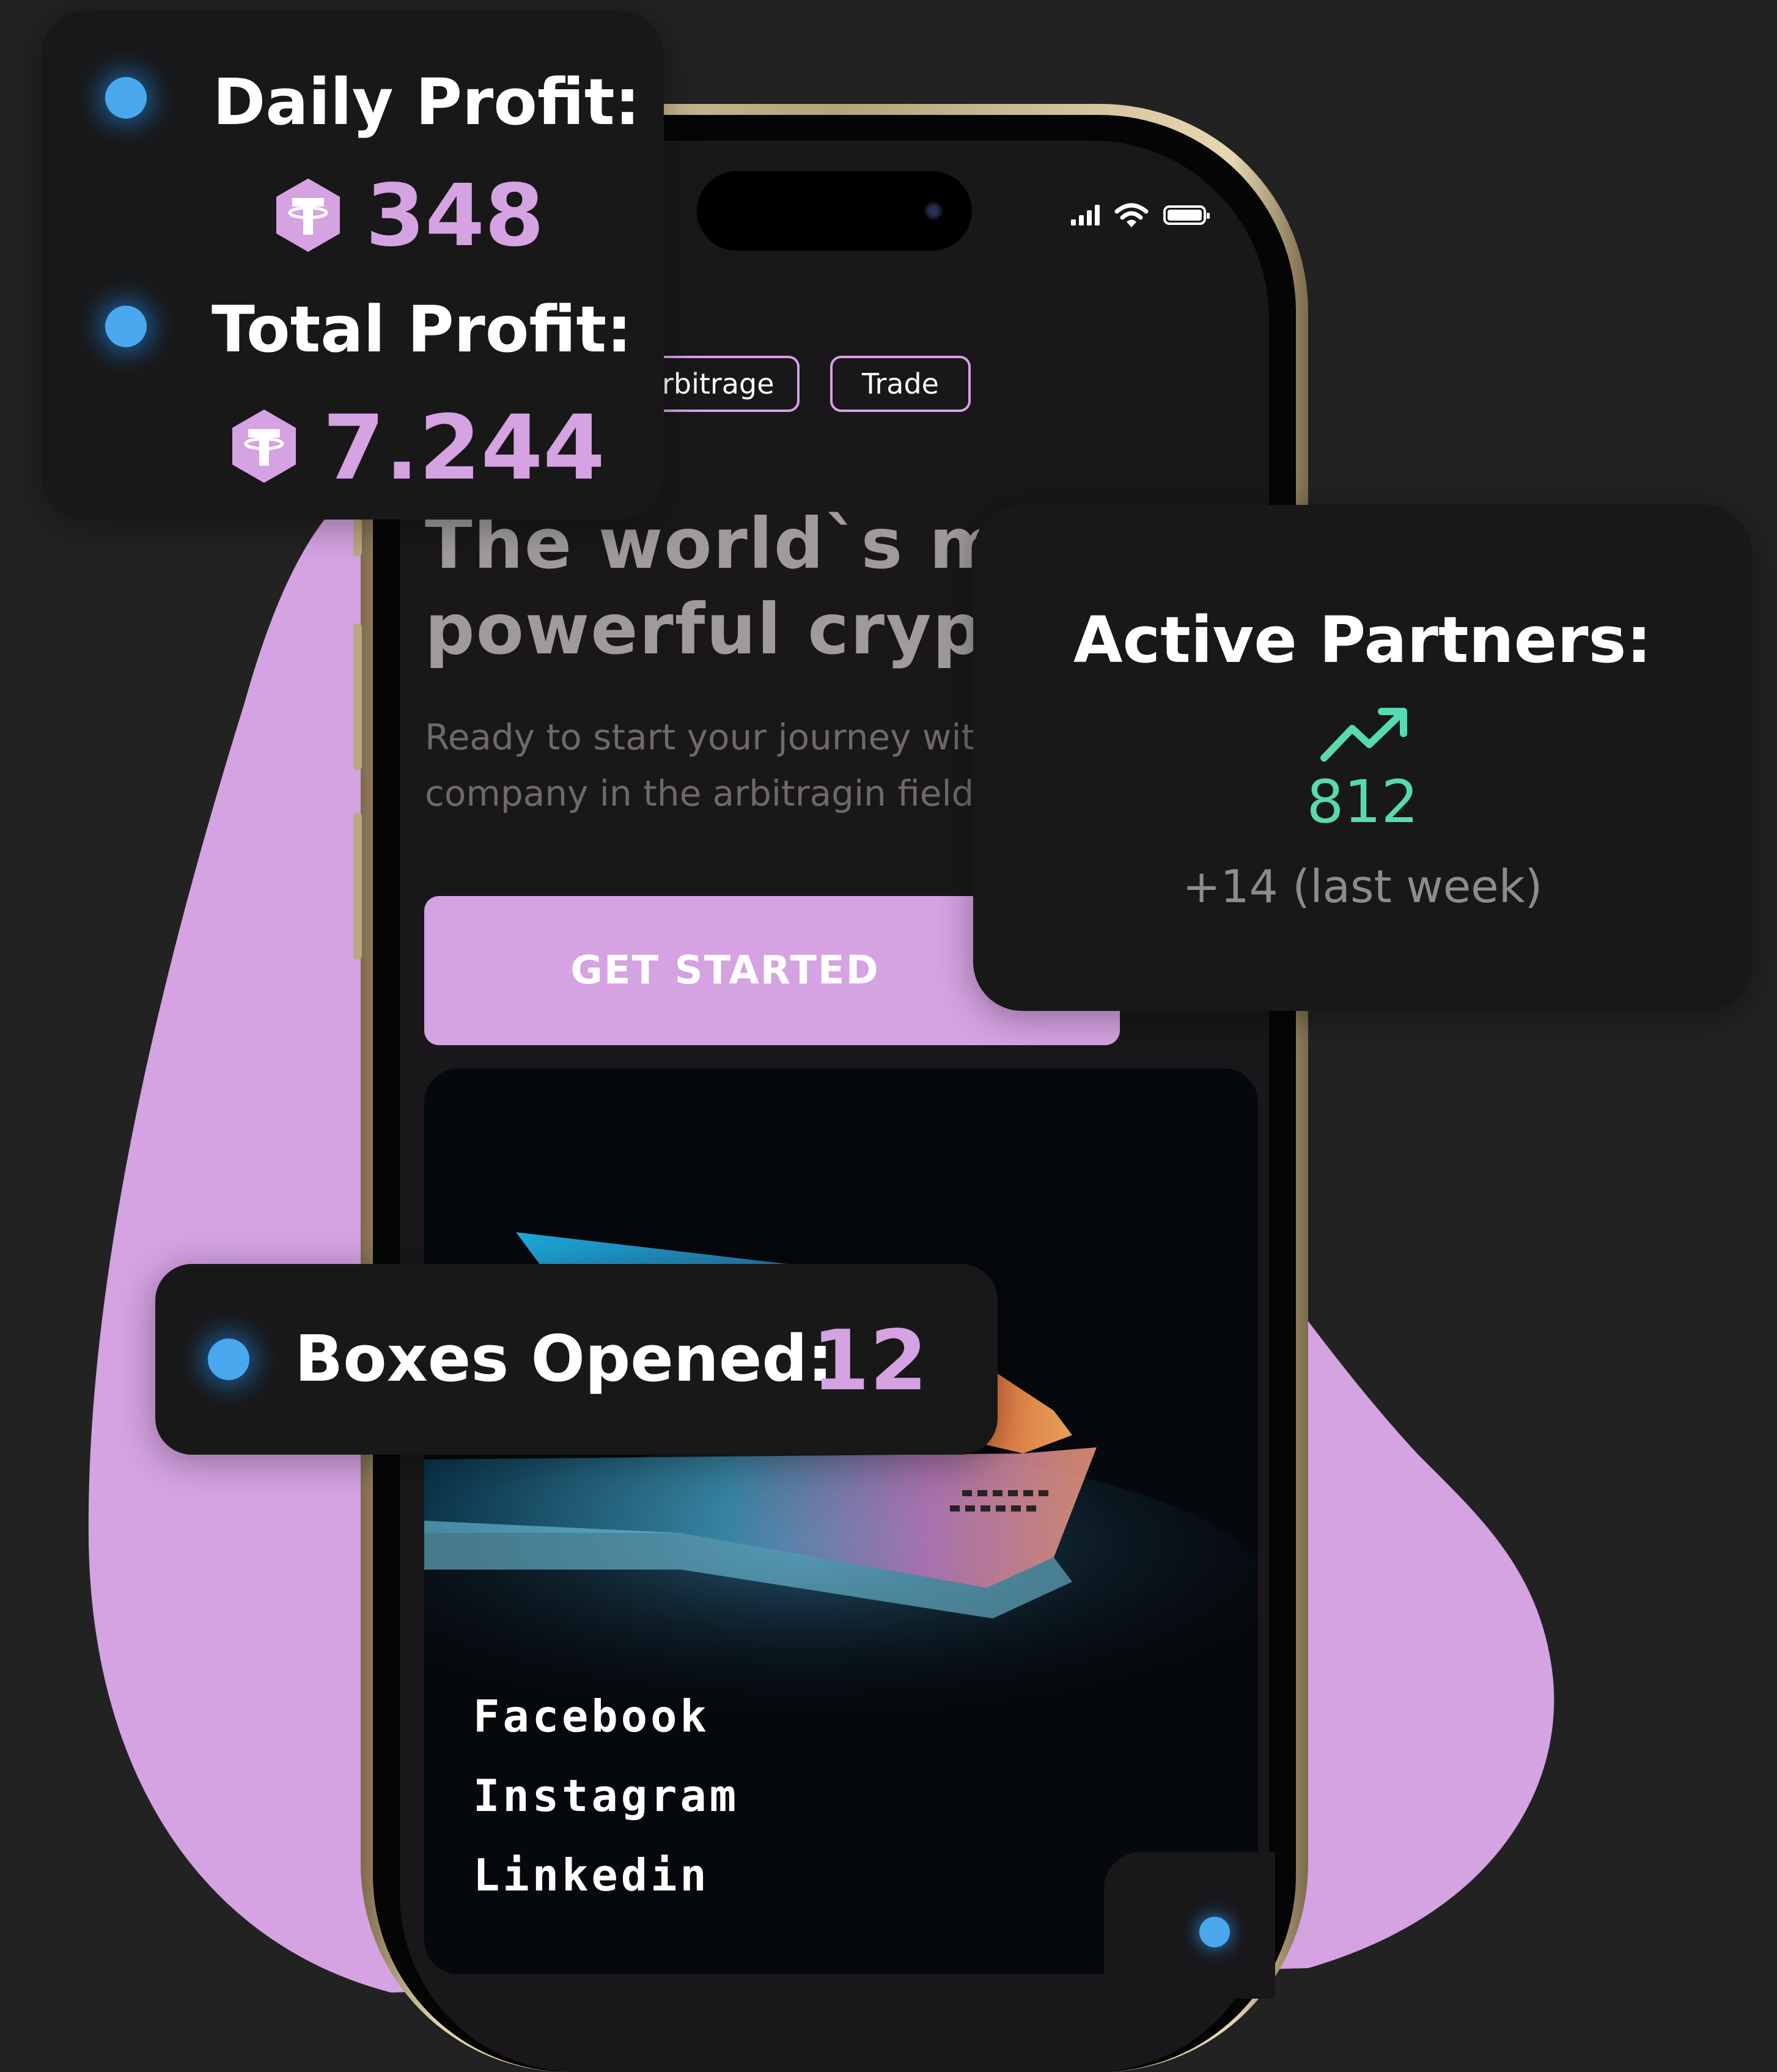 The image size is (1777, 2072). Describe the element at coordinates (606, 1795) in the screenshot. I see `instagram-link: Instagram` at that location.